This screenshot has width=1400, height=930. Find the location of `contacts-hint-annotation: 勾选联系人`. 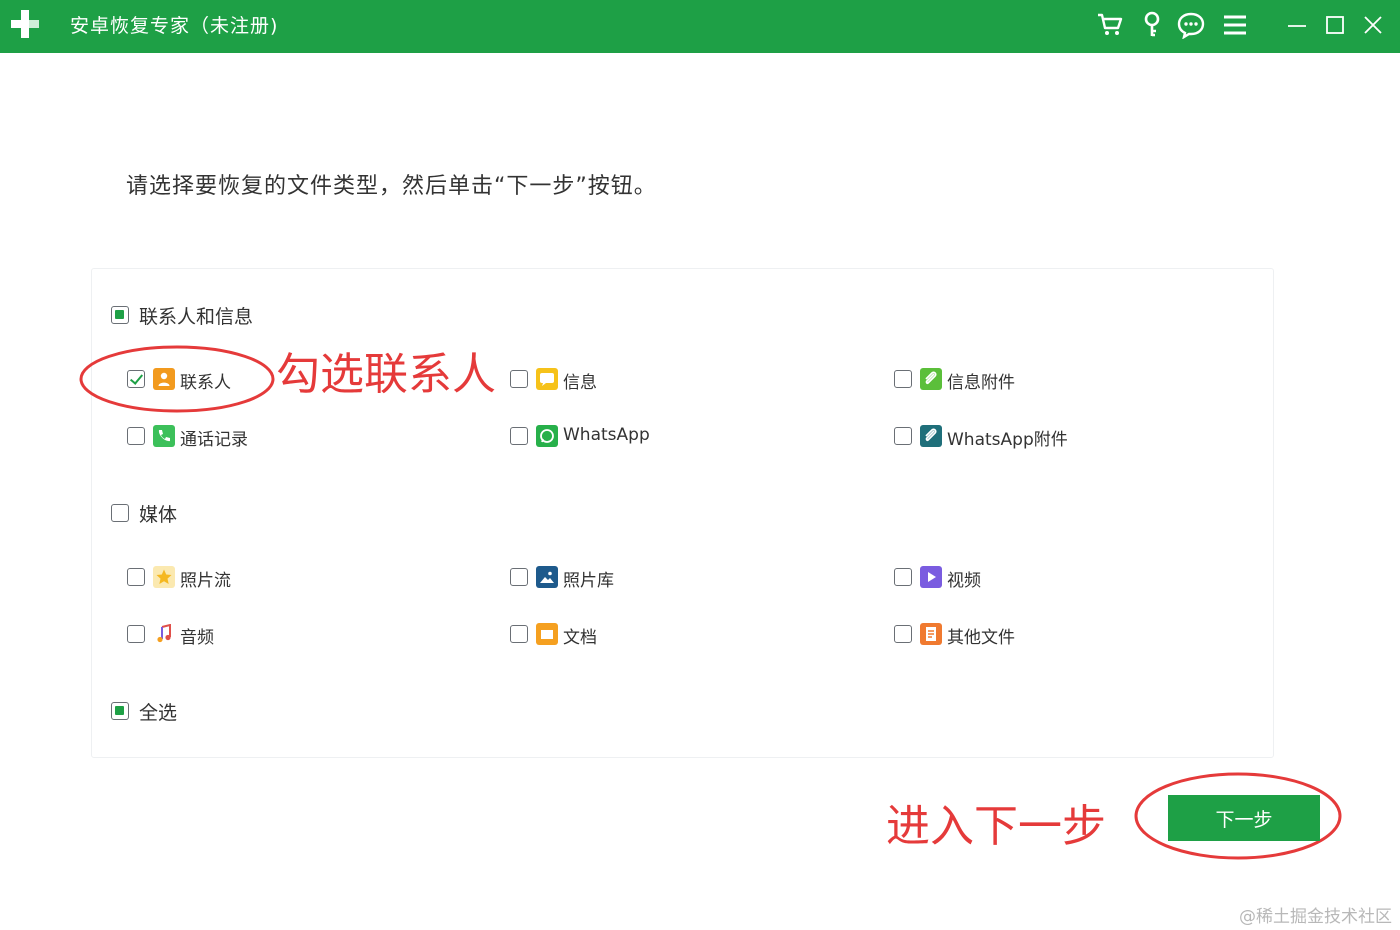

contacts-hint-annotation: 勾选联系人 is located at coordinates (386, 374).